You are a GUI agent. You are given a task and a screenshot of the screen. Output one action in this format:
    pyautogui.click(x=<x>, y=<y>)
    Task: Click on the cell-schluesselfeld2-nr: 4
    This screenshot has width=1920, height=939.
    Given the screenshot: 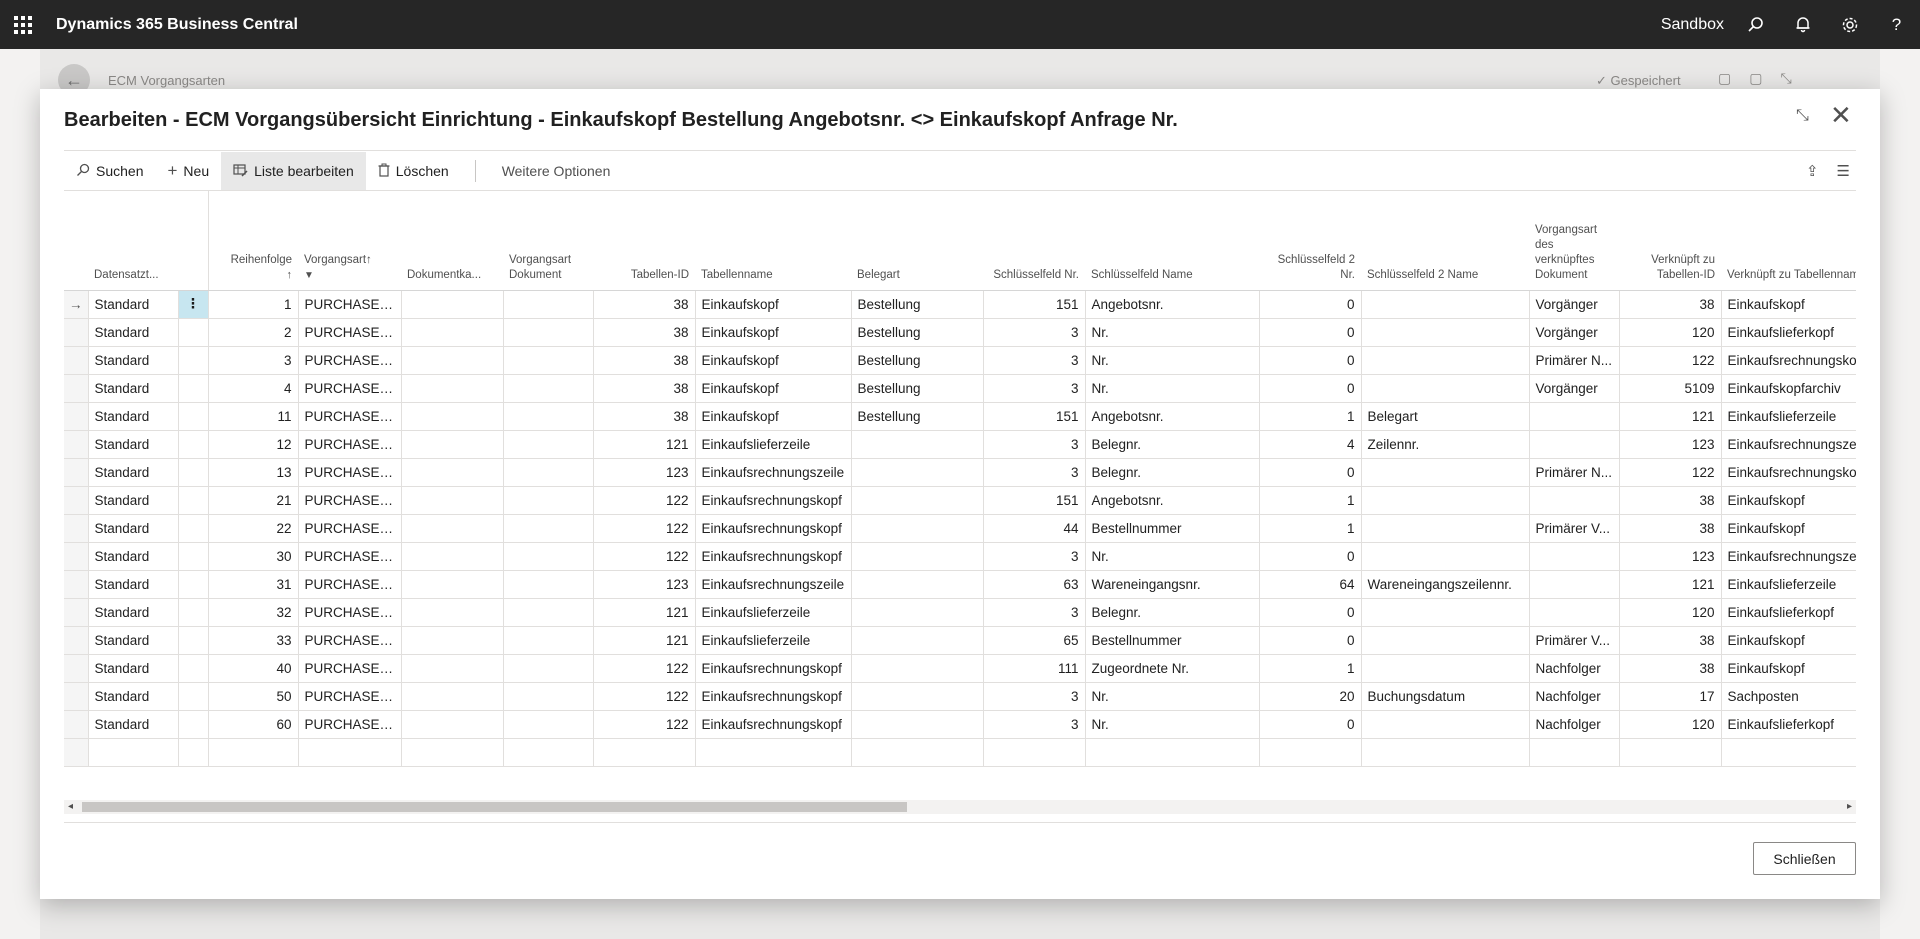 What is the action you would take?
    pyautogui.click(x=1310, y=444)
    